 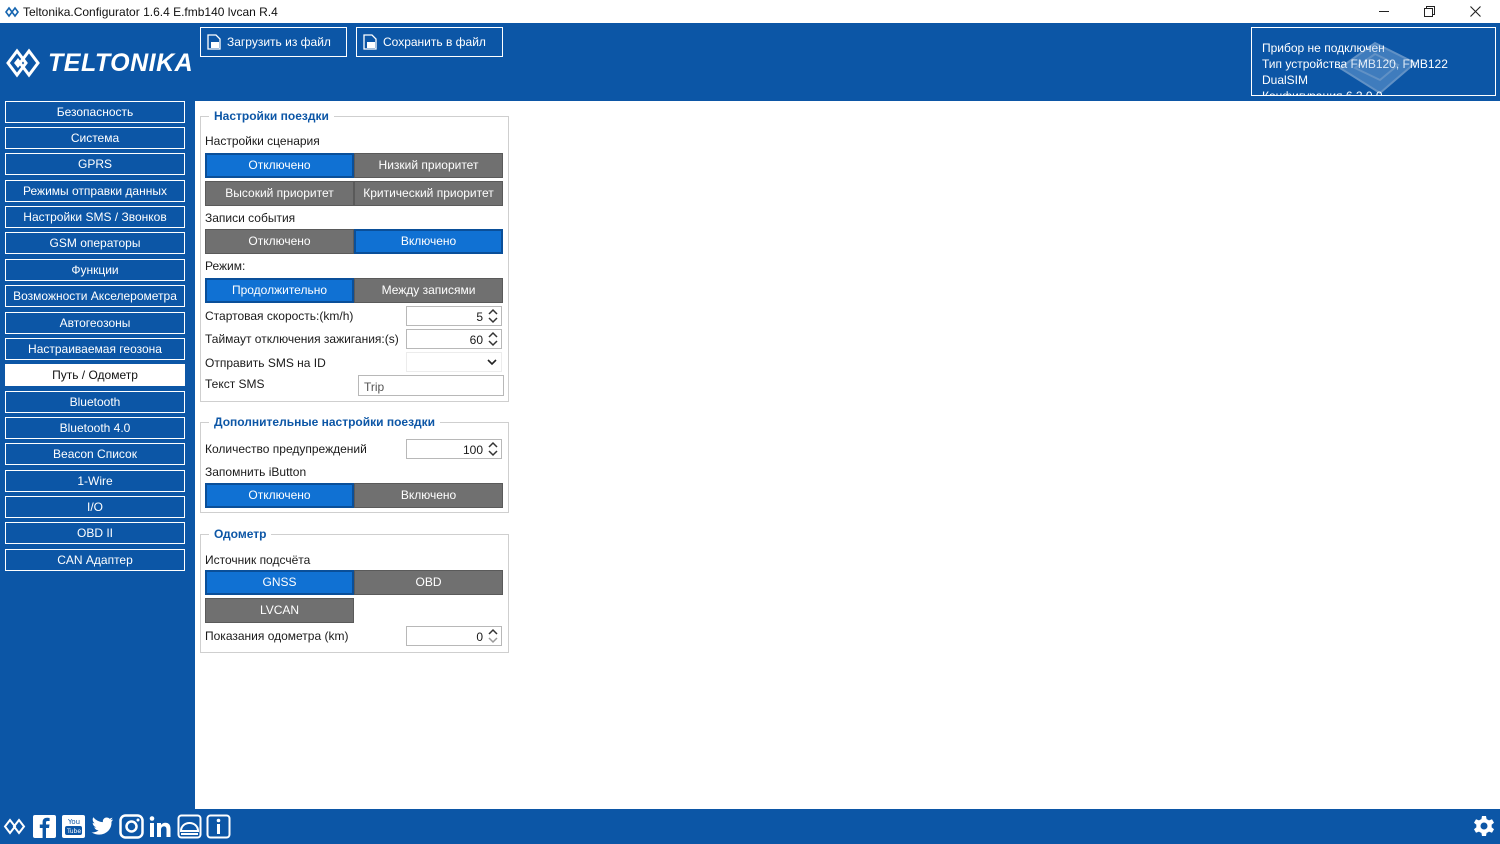 I want to click on scenario-low-priority-button: Низкий приоритет, so click(x=428, y=165).